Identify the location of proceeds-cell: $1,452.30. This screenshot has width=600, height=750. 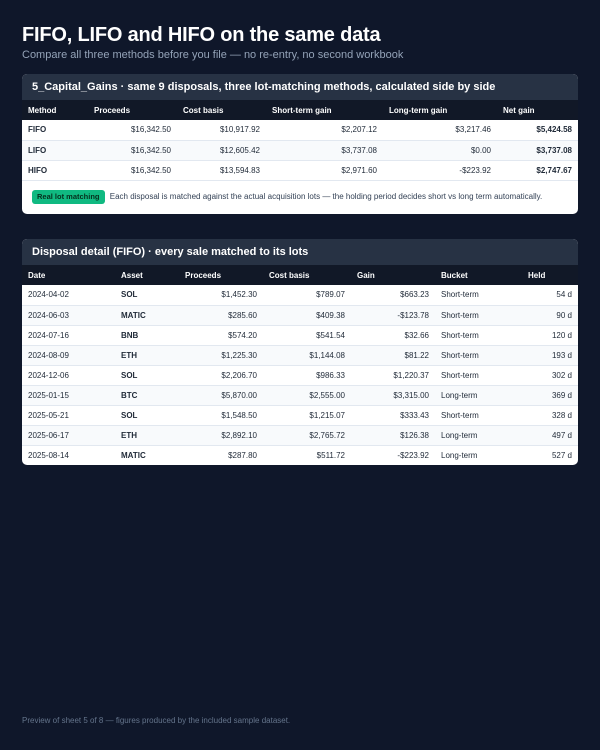
(221, 295).